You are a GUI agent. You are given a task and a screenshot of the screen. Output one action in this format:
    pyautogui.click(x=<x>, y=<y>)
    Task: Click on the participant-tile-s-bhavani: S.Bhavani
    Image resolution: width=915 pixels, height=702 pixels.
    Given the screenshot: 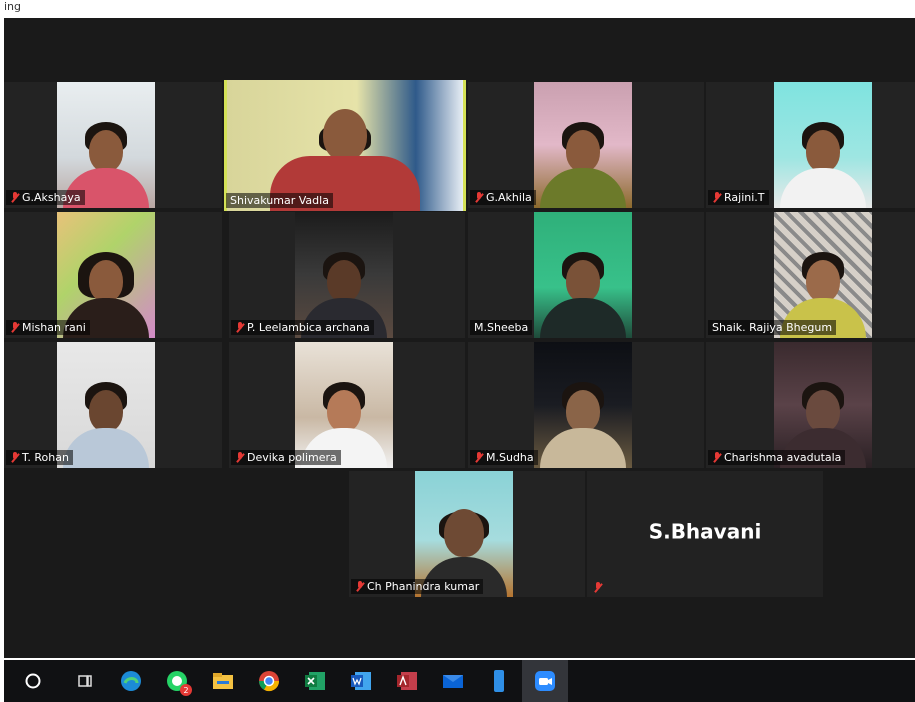 What is the action you would take?
    pyautogui.click(x=705, y=534)
    